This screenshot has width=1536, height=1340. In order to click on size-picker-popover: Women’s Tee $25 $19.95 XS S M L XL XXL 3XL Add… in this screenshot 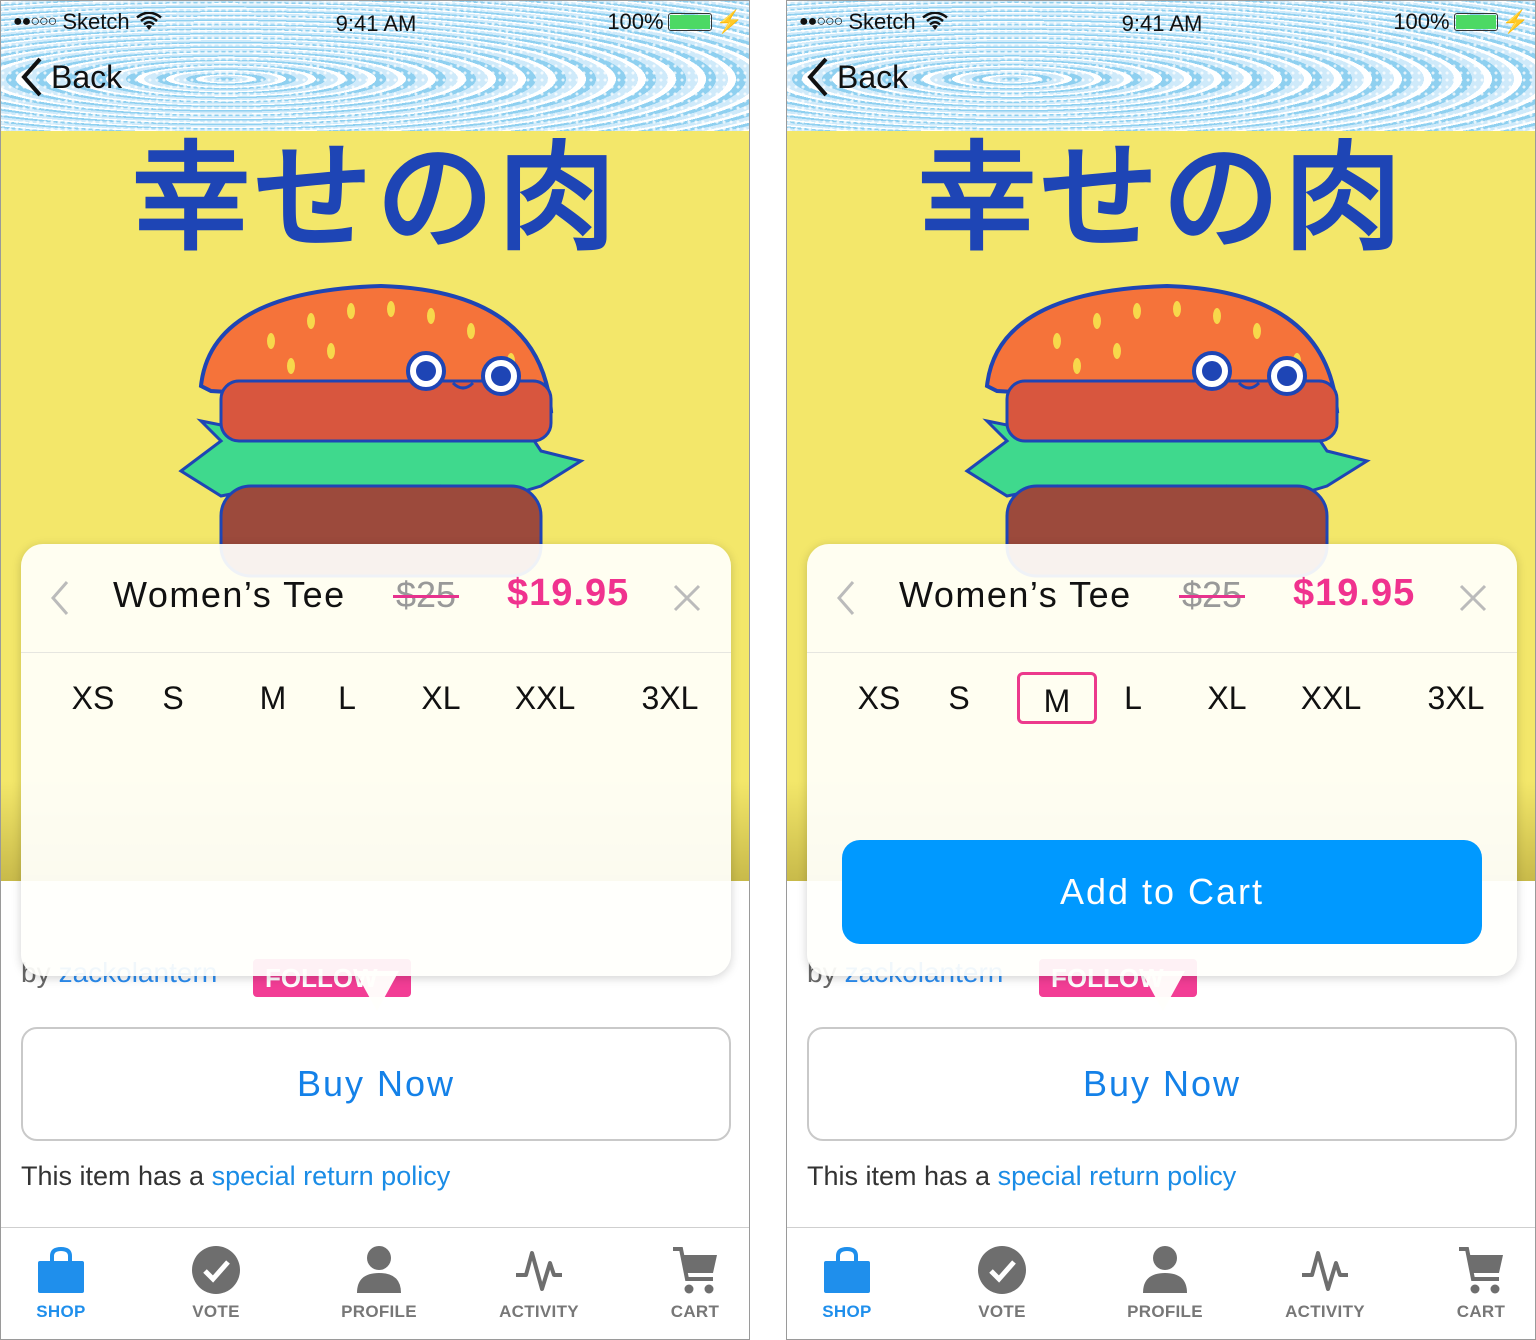, I will do `click(1162, 760)`.